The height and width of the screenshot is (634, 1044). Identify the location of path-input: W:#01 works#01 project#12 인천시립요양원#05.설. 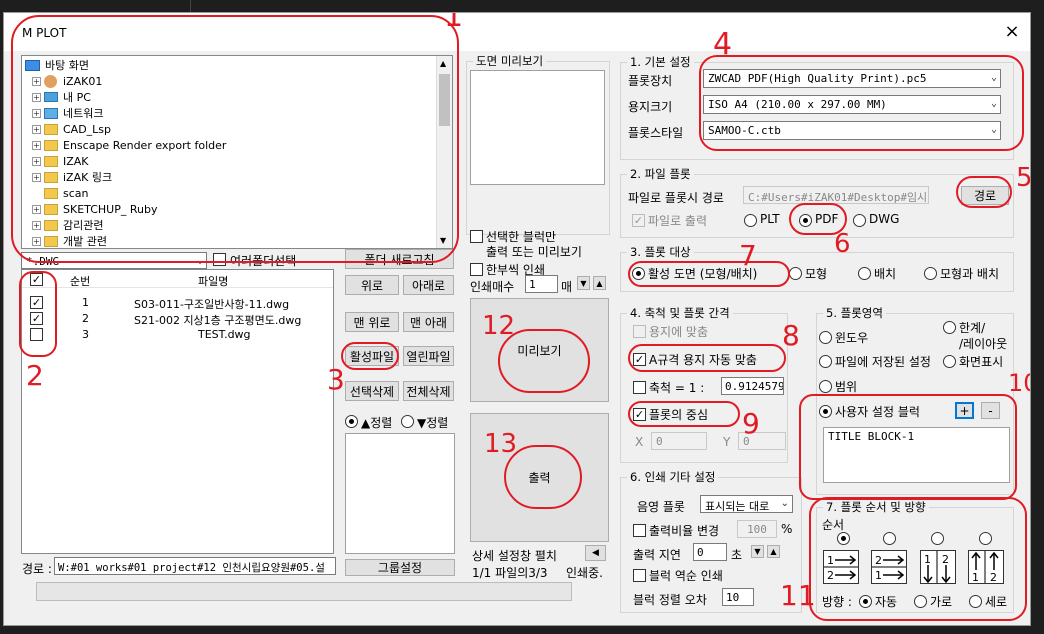
(195, 566).